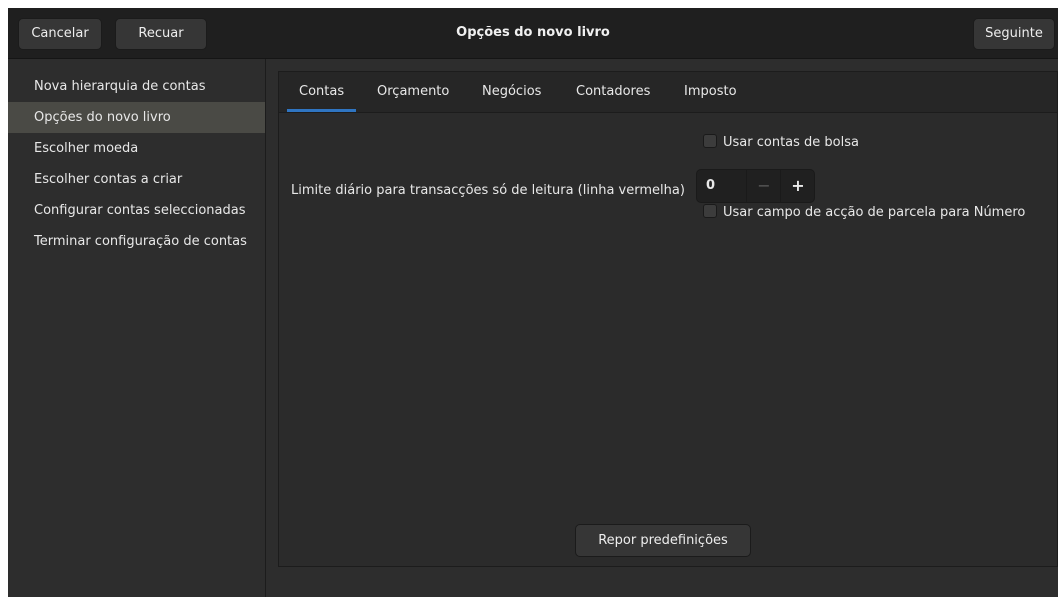 The height and width of the screenshot is (597, 1058). Describe the element at coordinates (1014, 34) in the screenshot. I see `next-button: Seguinte` at that location.